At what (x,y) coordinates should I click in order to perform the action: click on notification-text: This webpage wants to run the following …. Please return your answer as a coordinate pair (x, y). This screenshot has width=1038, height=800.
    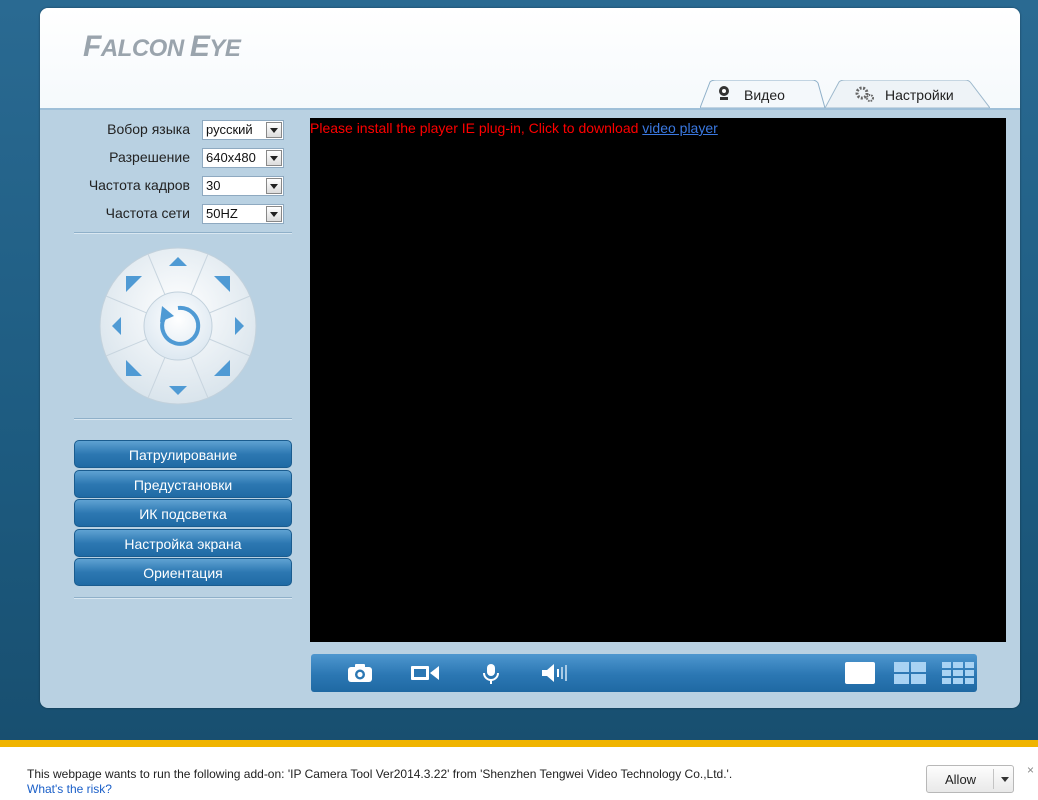
    Looking at the image, I should click on (380, 774).